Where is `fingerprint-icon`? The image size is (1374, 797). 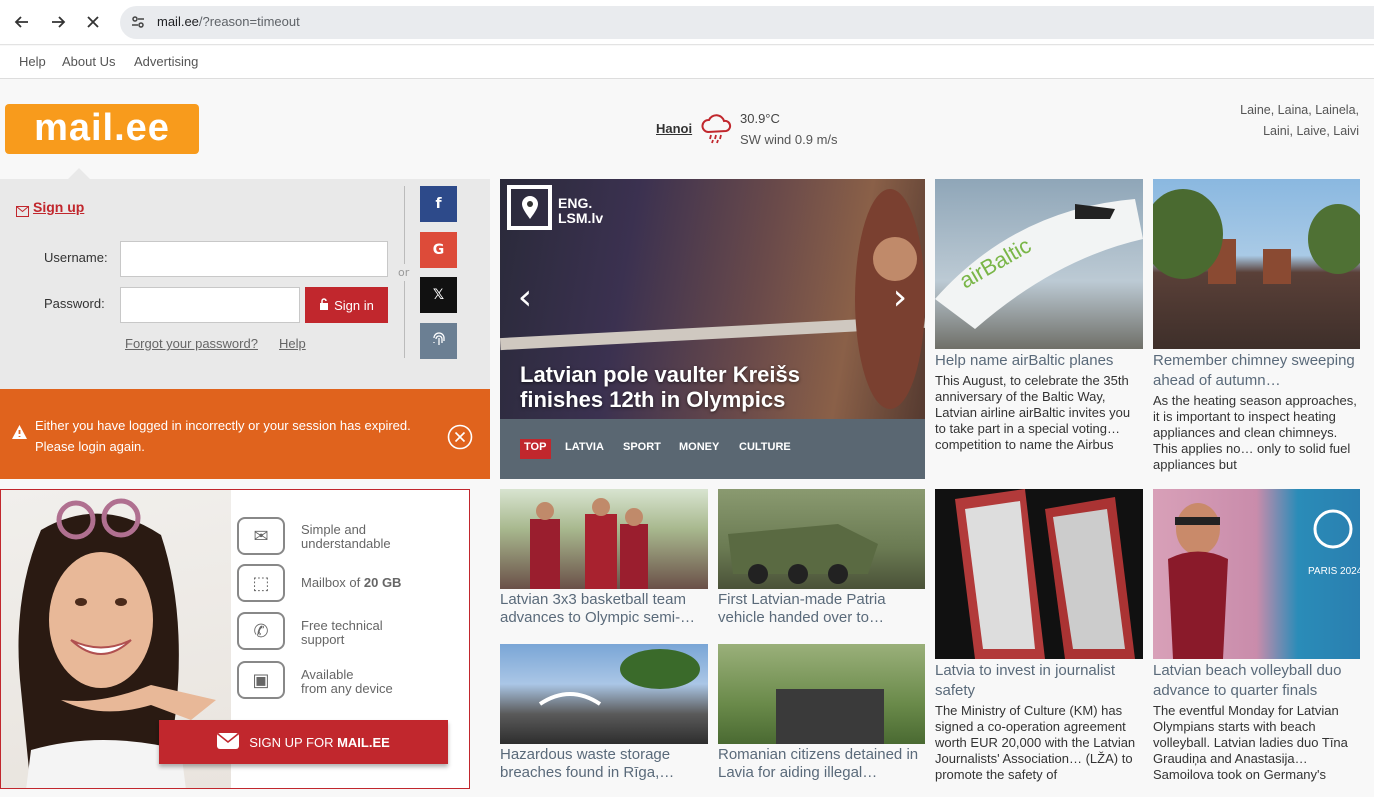
fingerprint-icon is located at coordinates (439, 341).